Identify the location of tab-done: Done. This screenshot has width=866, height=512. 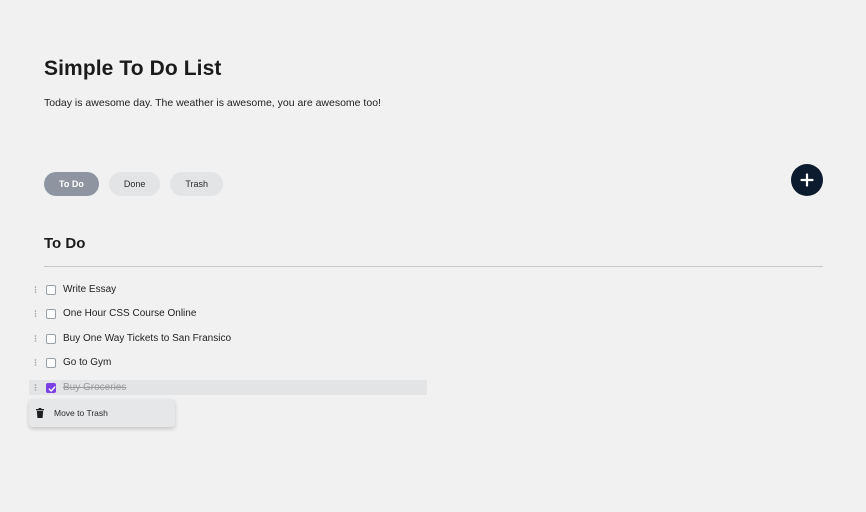
(134, 184).